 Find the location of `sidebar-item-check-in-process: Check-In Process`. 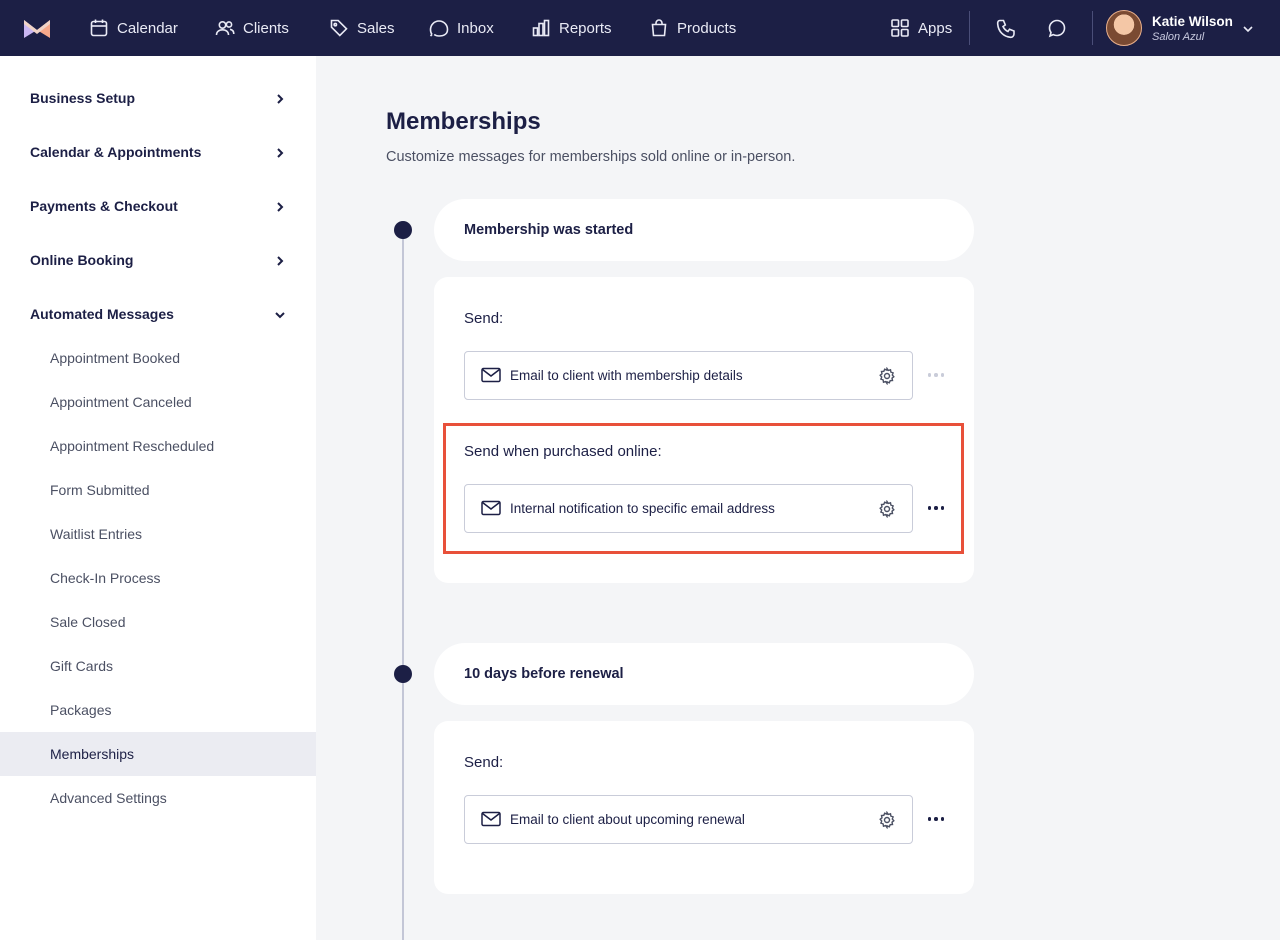

sidebar-item-check-in-process: Check-In Process is located at coordinates (158, 578).